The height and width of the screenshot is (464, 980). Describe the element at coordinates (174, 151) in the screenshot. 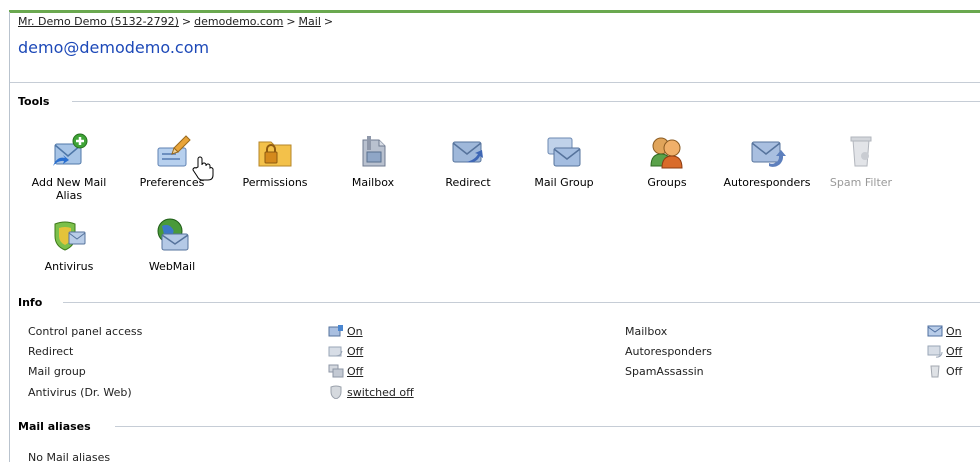

I see `preferences-icon` at that location.